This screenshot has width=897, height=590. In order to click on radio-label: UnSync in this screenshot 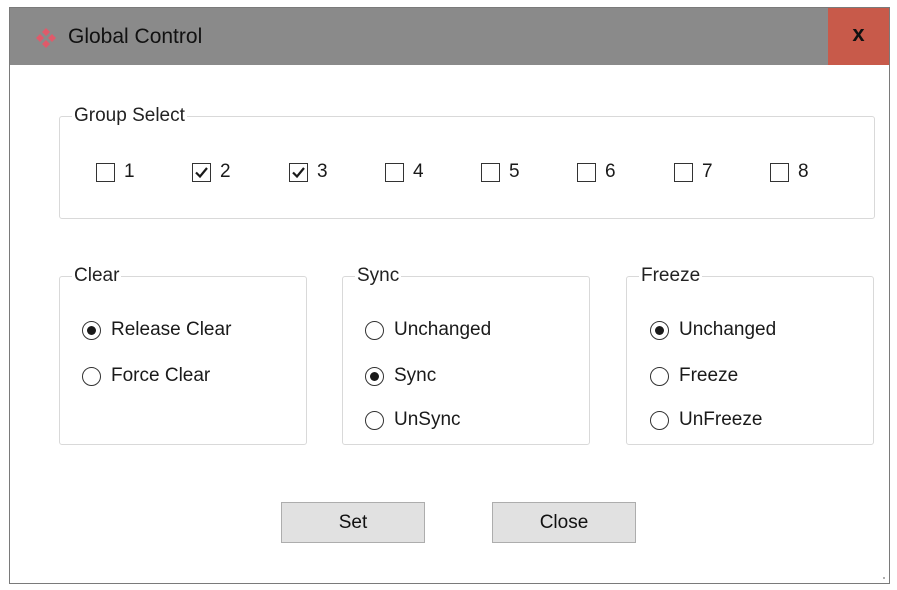, I will do `click(427, 419)`.